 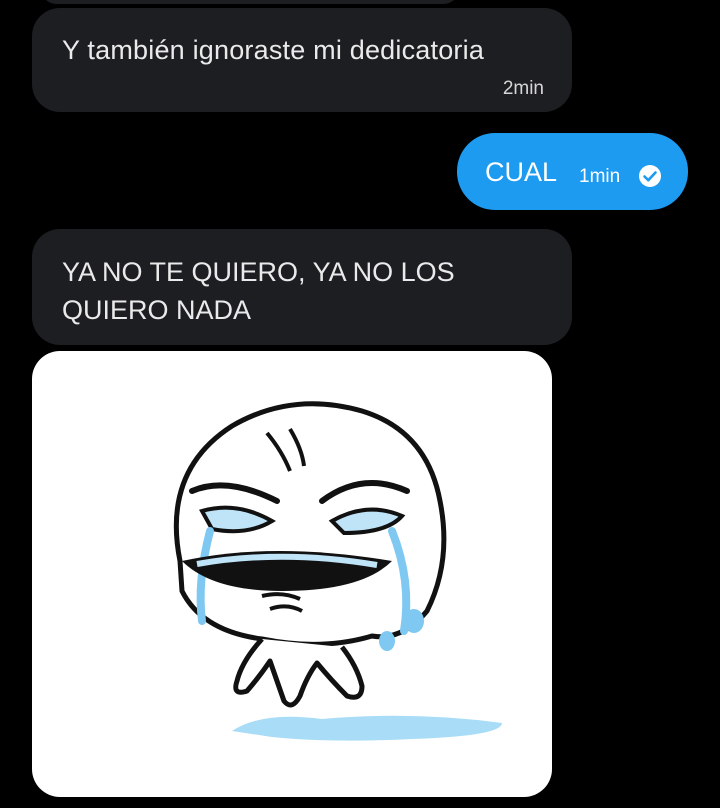 What do you see at coordinates (600, 176) in the screenshot?
I see `message-timestamp: 1min` at bounding box center [600, 176].